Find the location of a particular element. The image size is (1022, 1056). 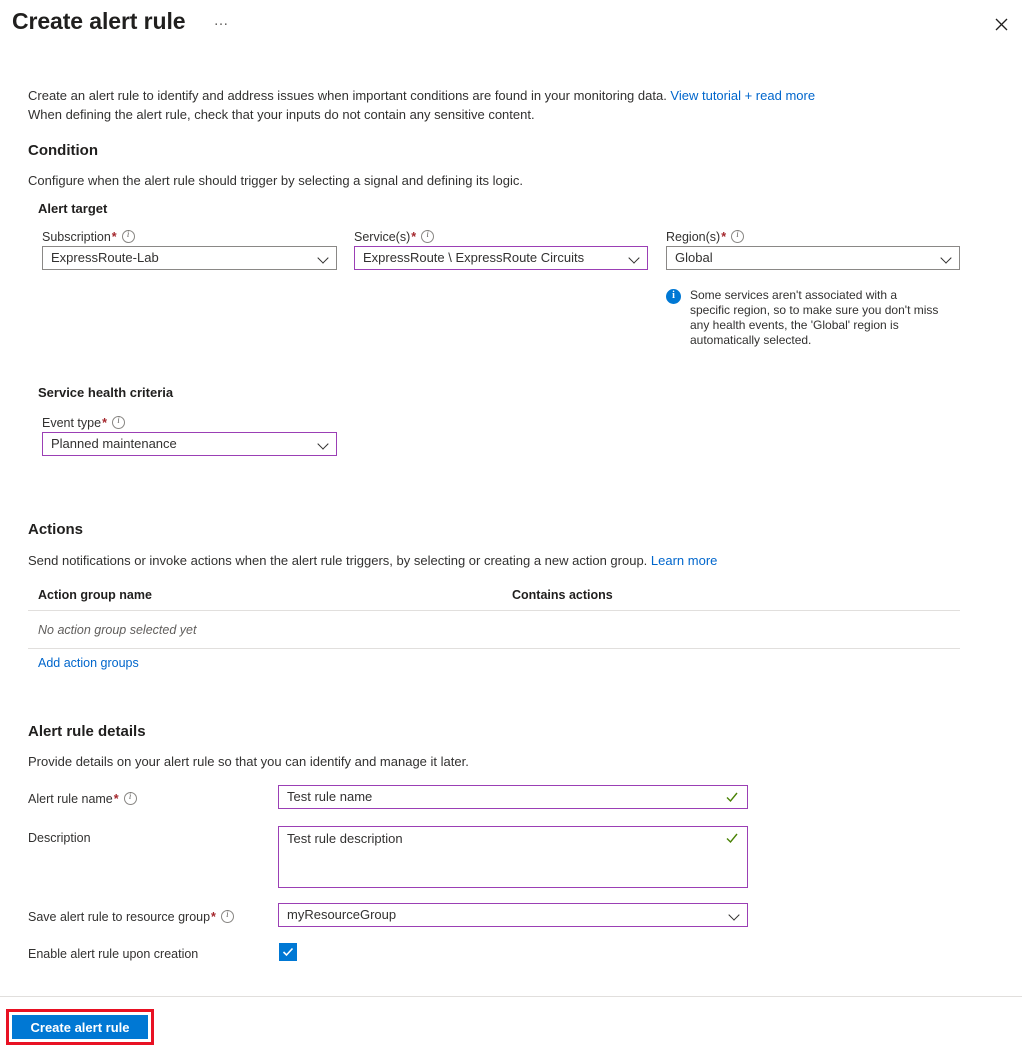

subscription-value: ExpressRoute-Lab is located at coordinates (105, 257).